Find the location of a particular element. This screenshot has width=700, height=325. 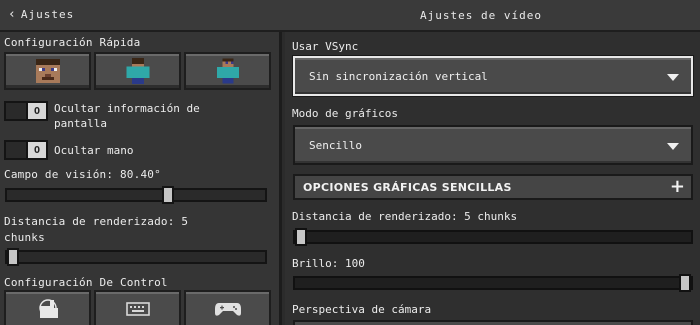

control-config-label: Configuración De Control is located at coordinates (86, 282).